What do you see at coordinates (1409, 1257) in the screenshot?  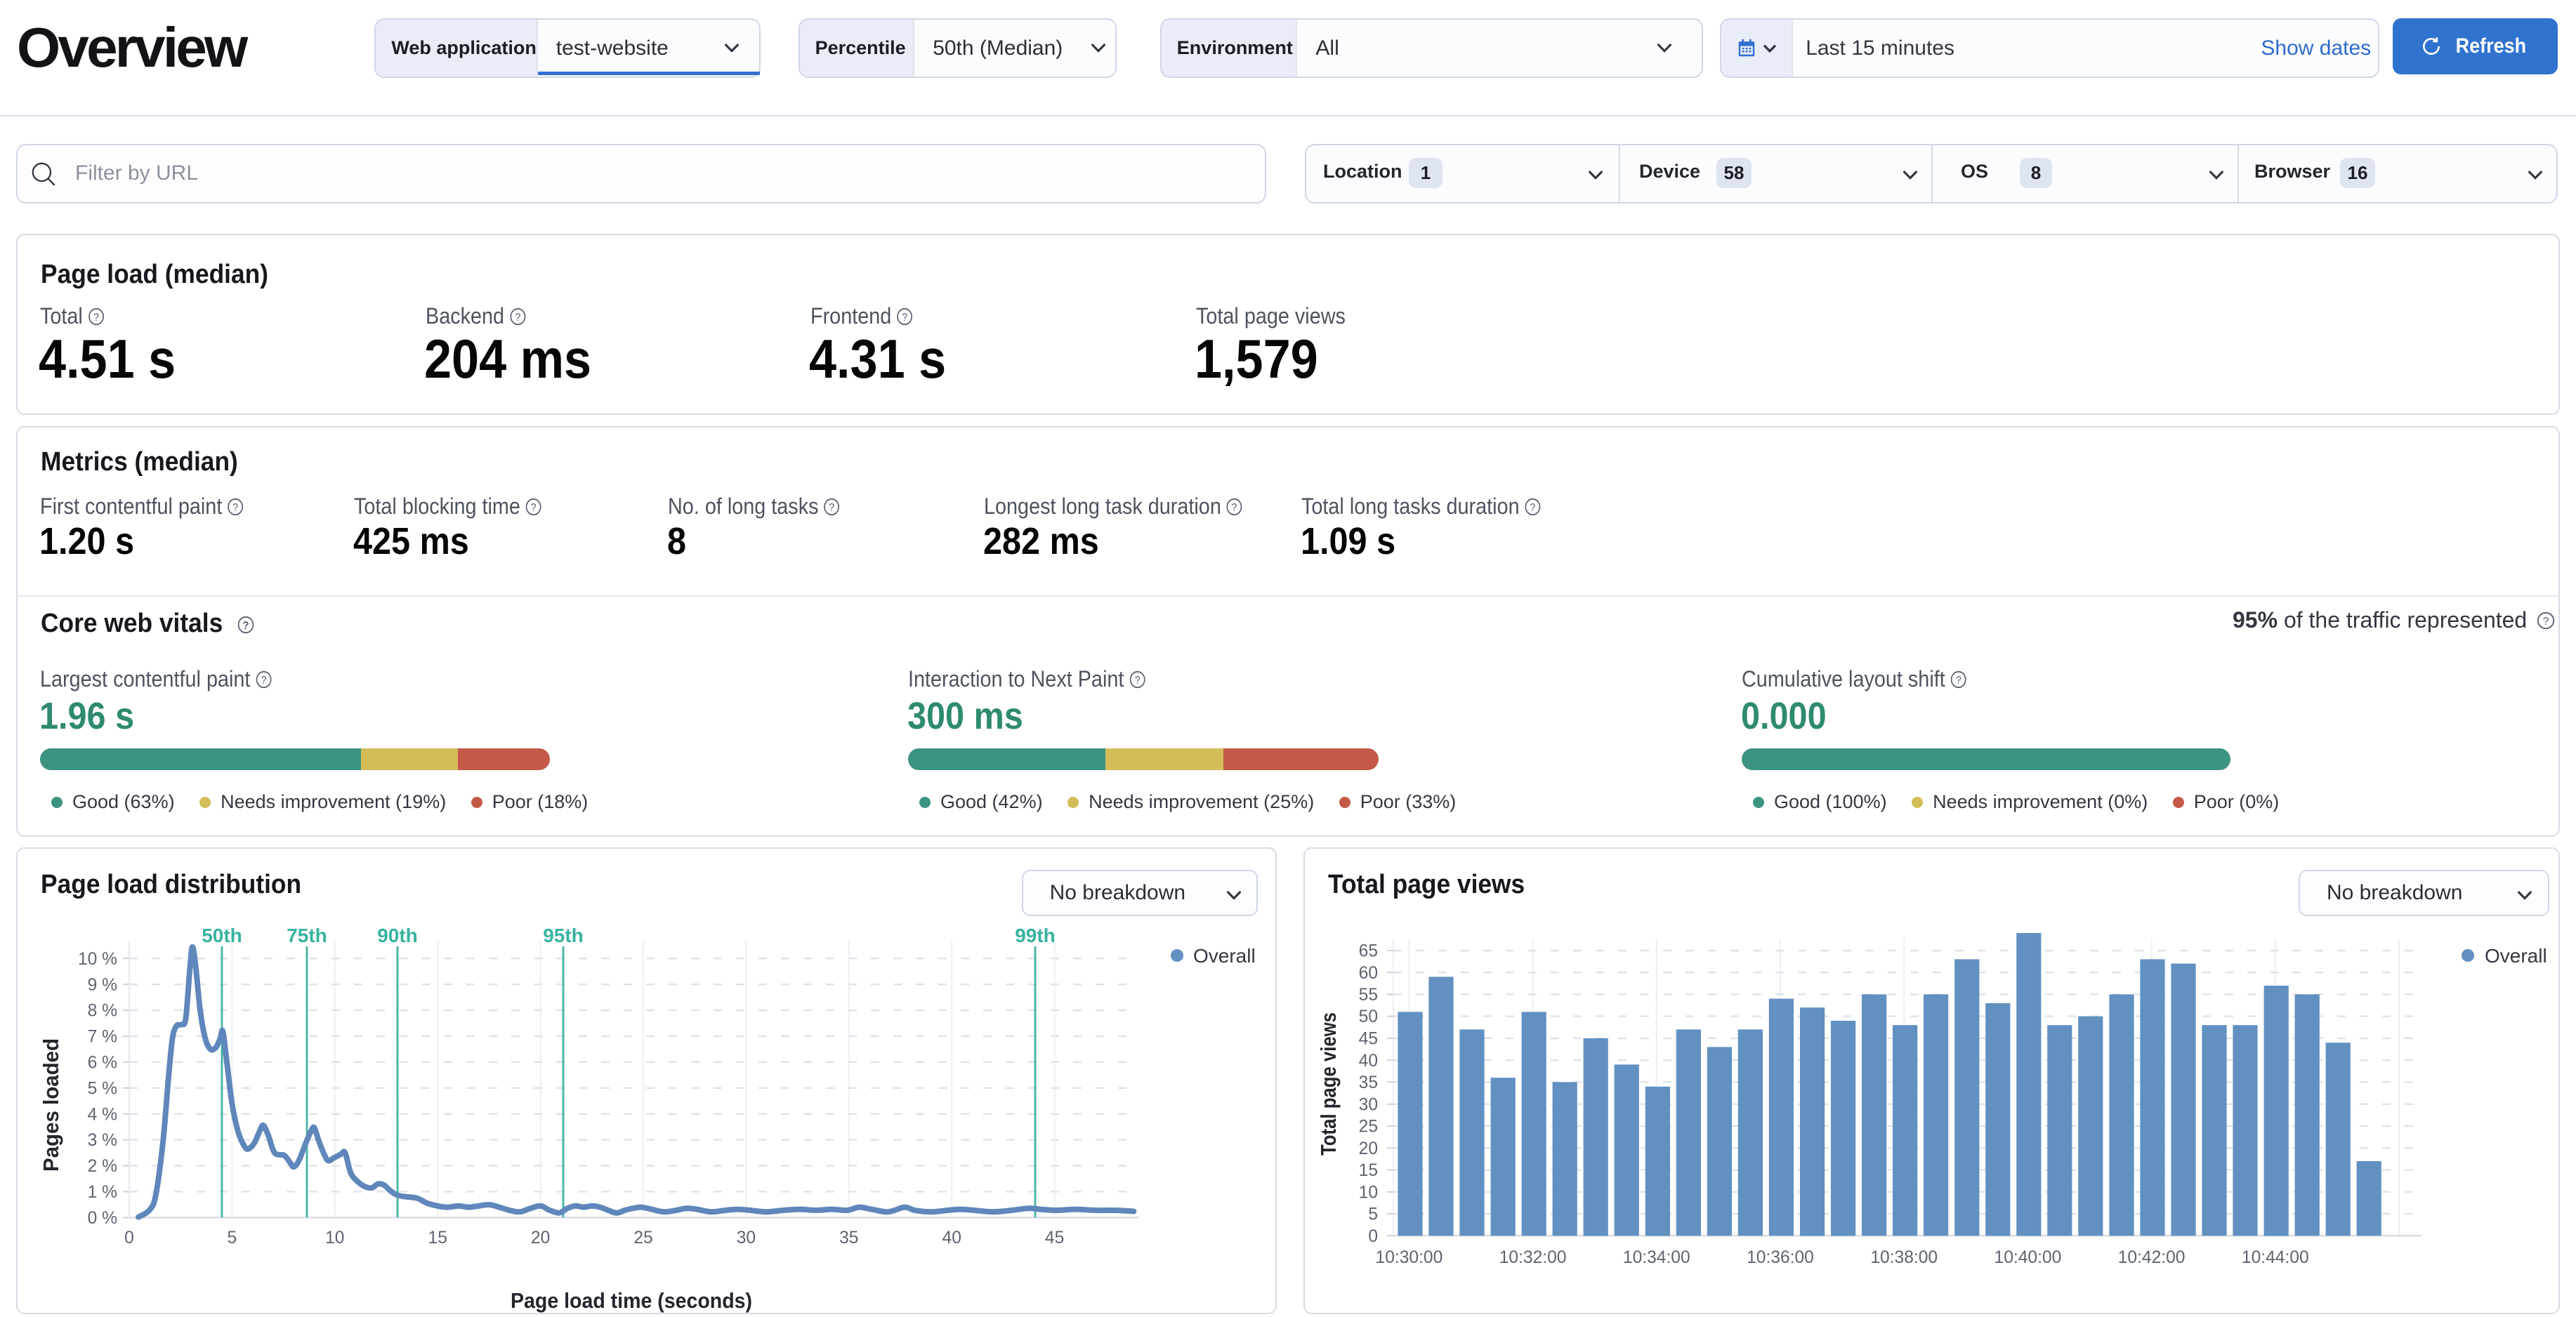 I see `svg-text: 10:30:00` at bounding box center [1409, 1257].